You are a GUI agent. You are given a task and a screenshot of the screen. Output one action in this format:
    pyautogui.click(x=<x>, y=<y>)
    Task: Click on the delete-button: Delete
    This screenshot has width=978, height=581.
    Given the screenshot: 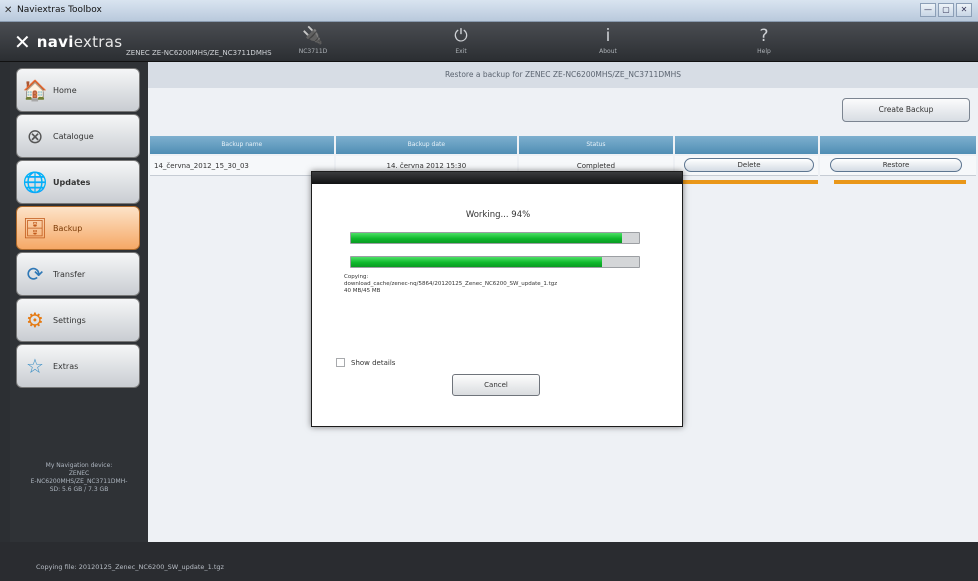 What is the action you would take?
    pyautogui.click(x=749, y=165)
    